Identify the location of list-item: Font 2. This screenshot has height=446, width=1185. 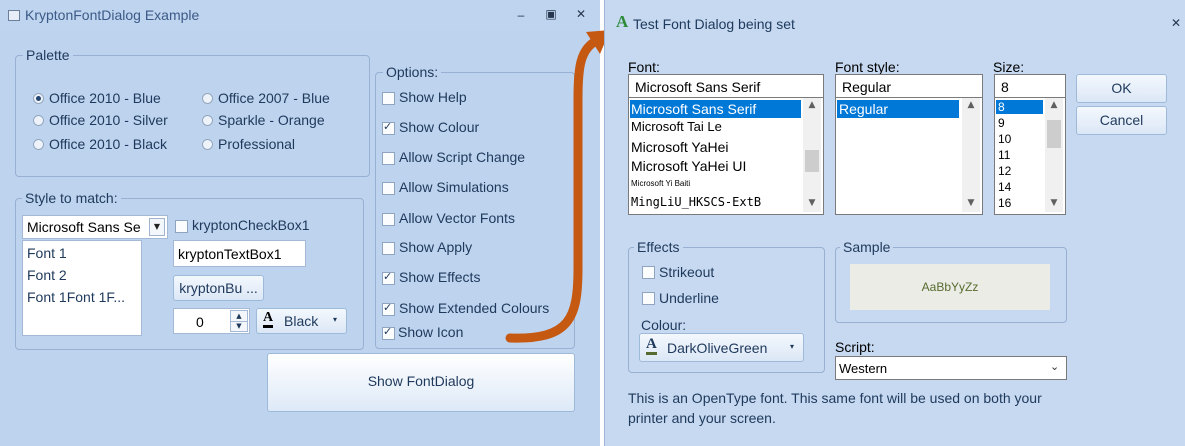
(47, 275).